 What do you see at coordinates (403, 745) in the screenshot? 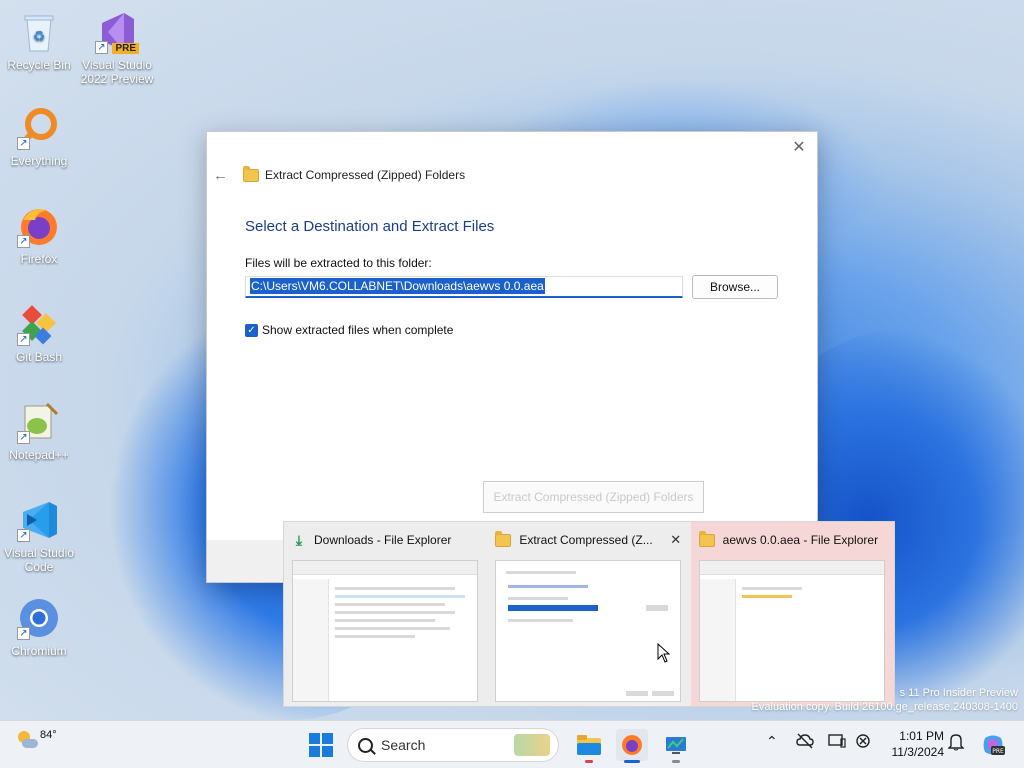
I see `search-placeholder: Search` at bounding box center [403, 745].